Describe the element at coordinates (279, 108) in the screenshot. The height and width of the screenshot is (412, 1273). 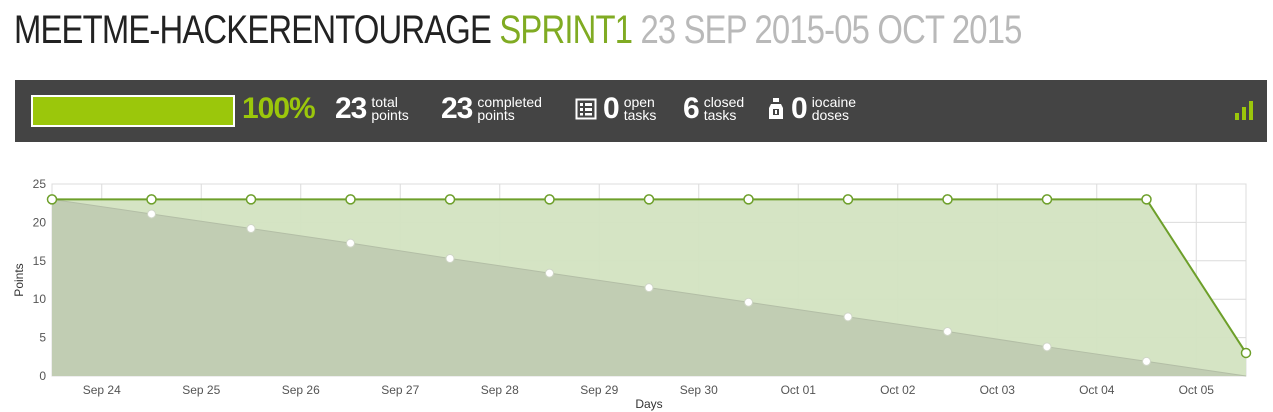
I see `progress-percent: 100%` at that location.